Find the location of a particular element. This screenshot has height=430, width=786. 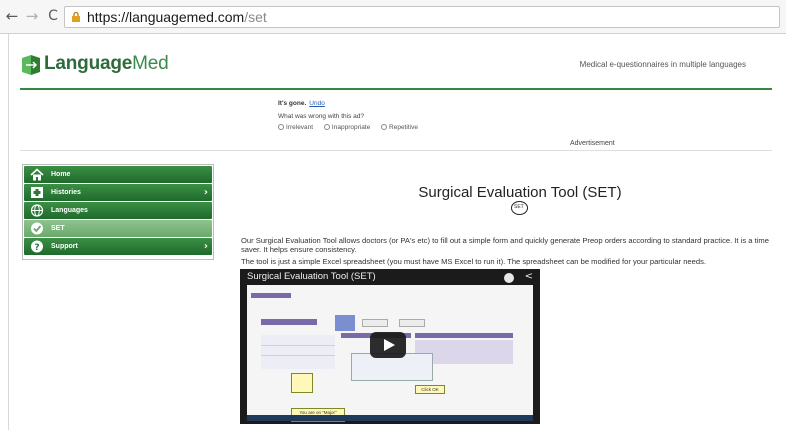

video-taskbar is located at coordinates (390, 418).